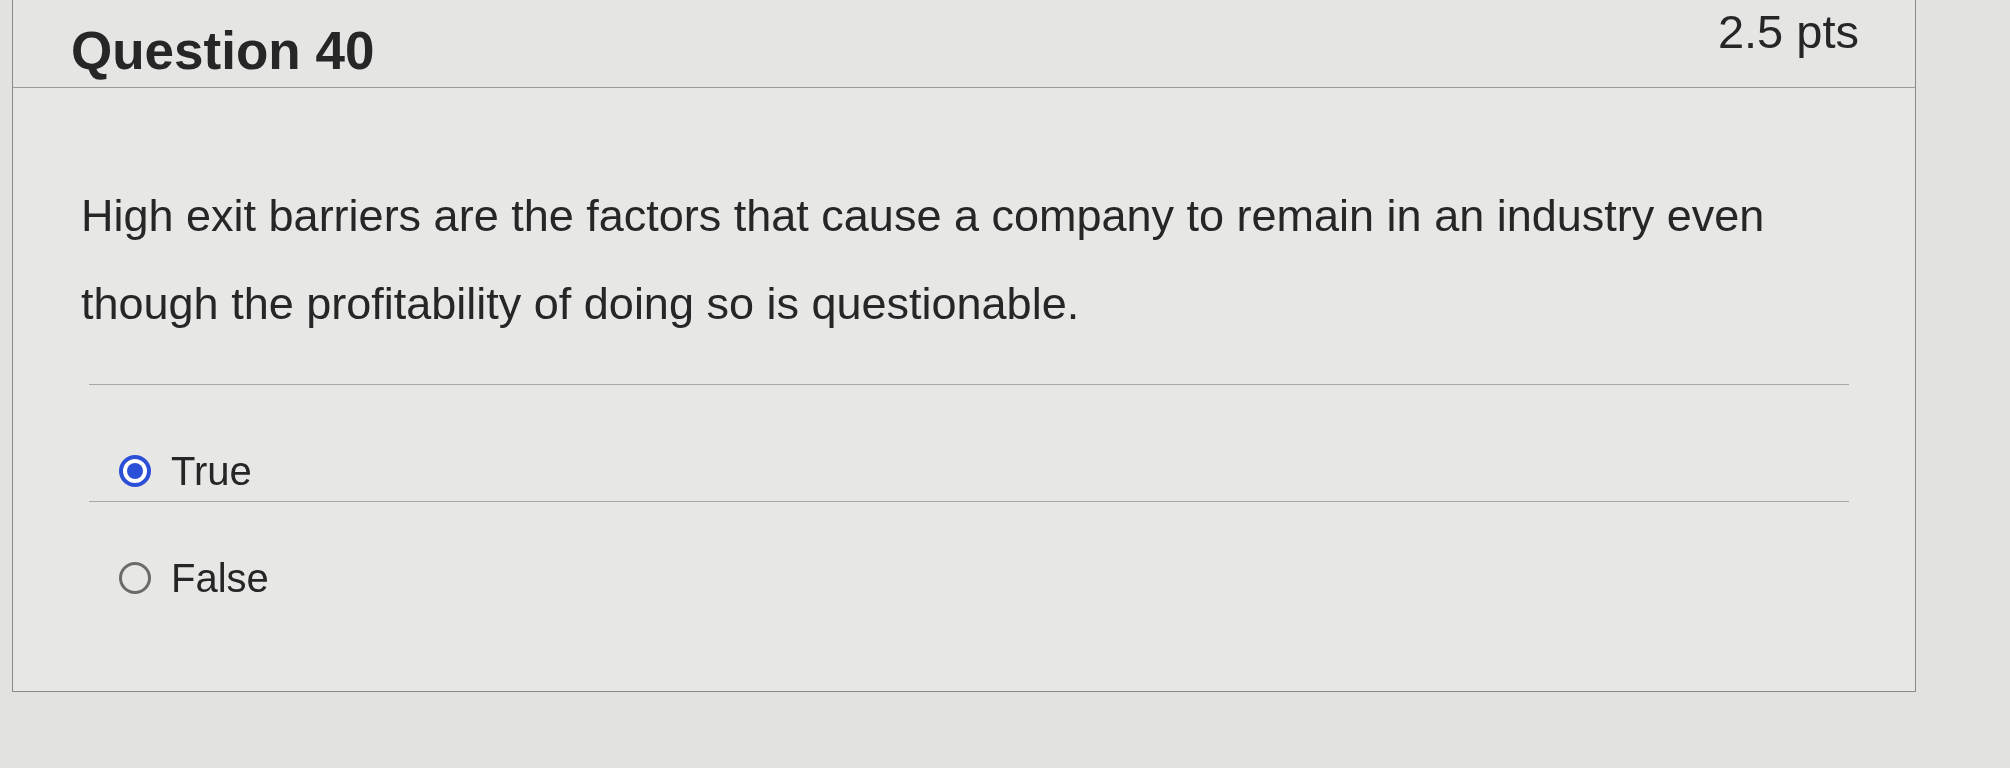 The width and height of the screenshot is (2010, 768). Describe the element at coordinates (220, 578) in the screenshot. I see `answer-label: False` at that location.